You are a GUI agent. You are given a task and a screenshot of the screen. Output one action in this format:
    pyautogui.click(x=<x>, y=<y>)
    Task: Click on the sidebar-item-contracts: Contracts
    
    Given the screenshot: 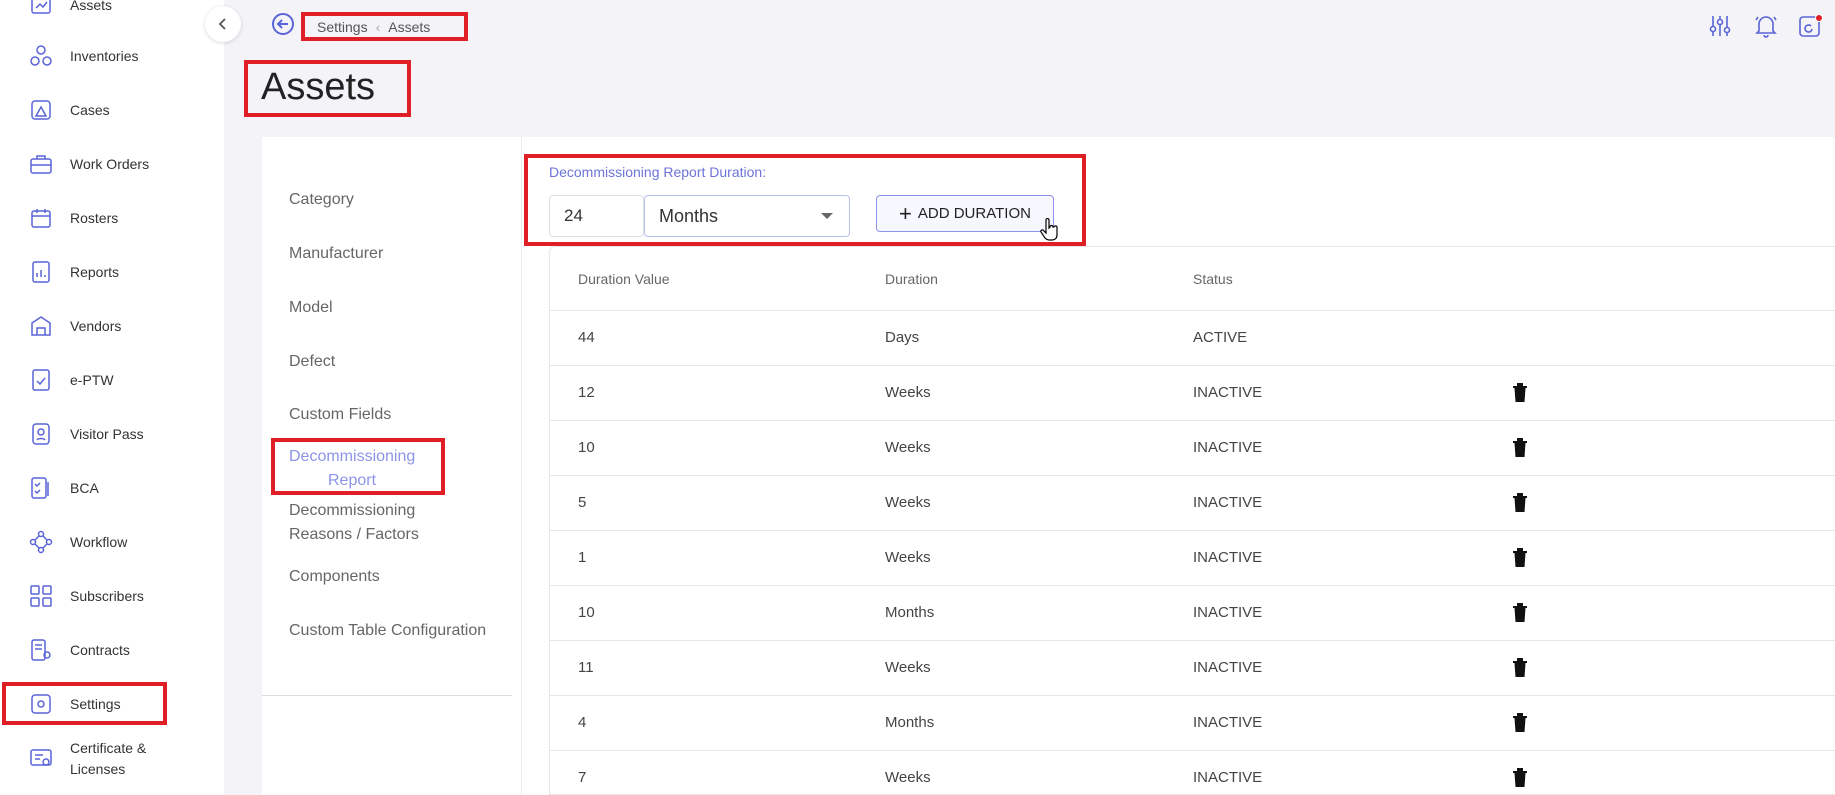 What is the action you would take?
    pyautogui.click(x=112, y=650)
    